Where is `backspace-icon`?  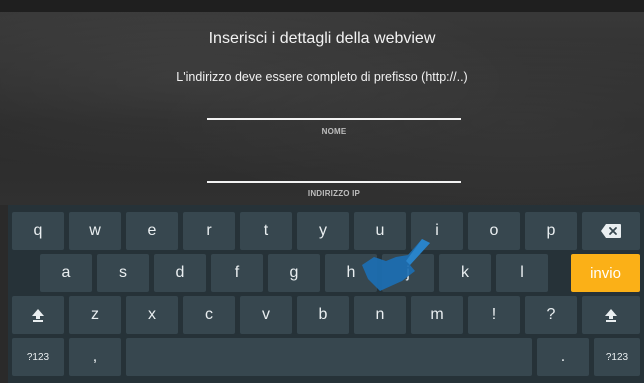 backspace-icon is located at coordinates (611, 231).